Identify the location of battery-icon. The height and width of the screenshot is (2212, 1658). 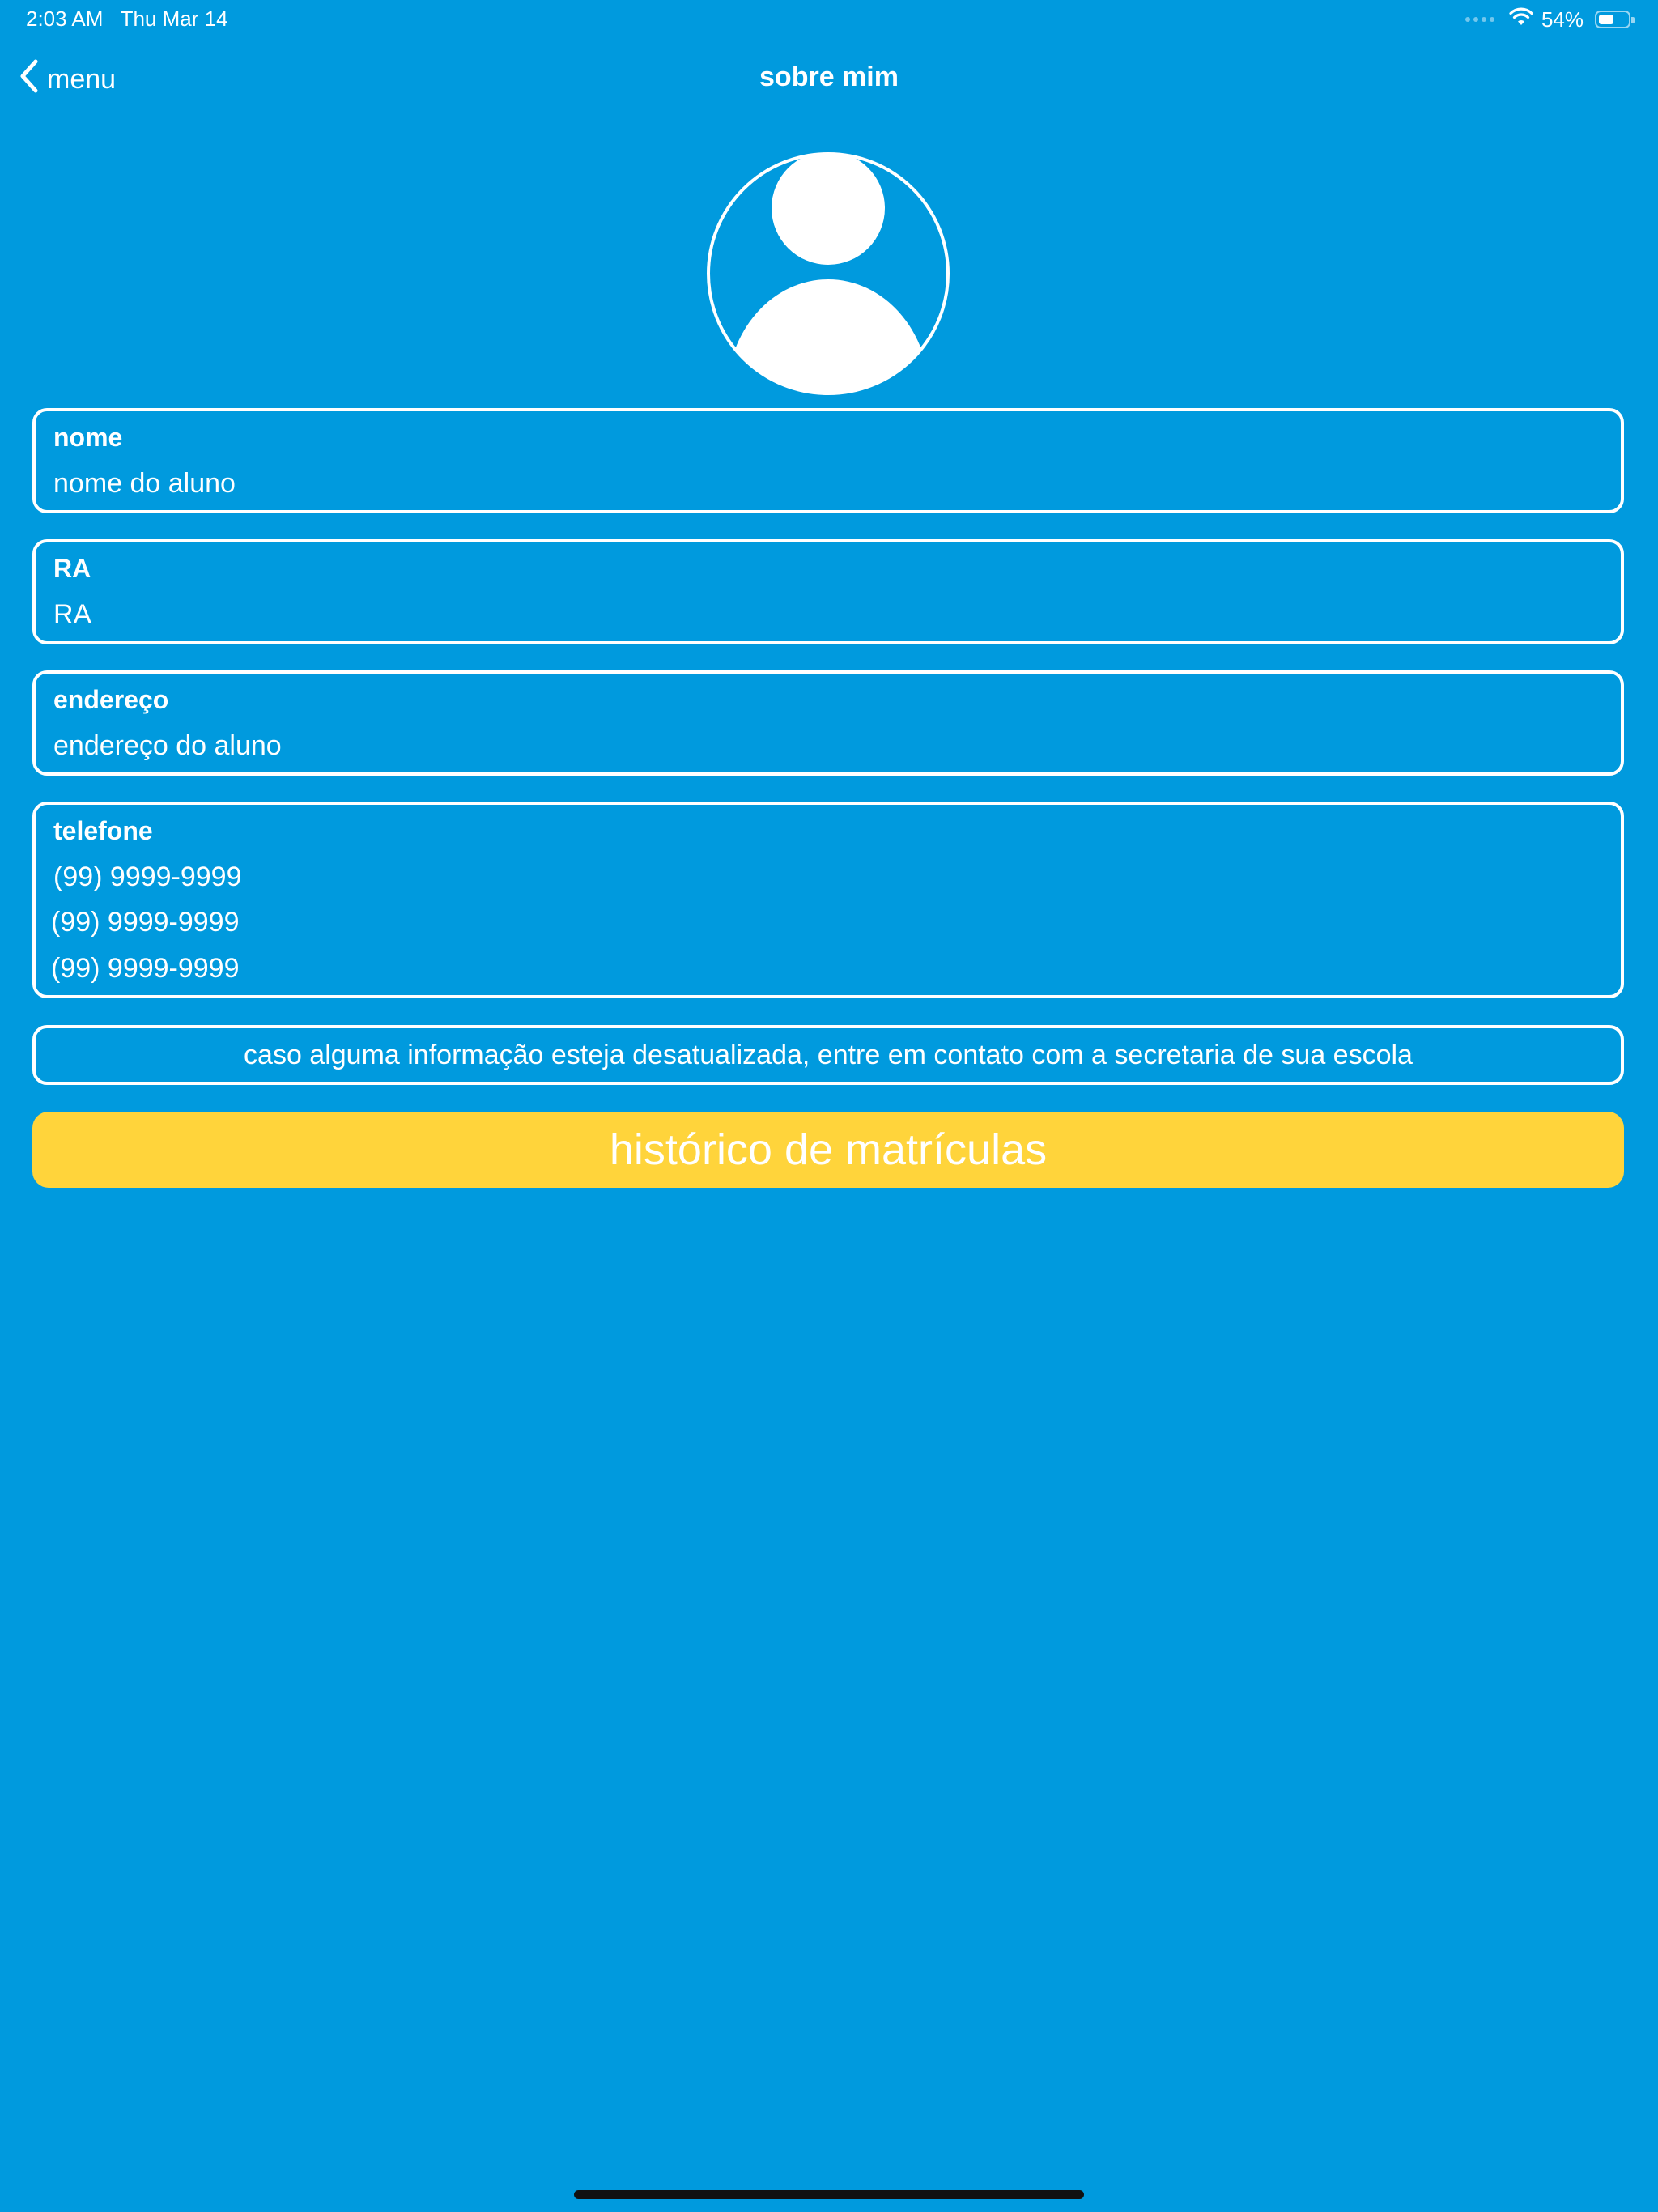
(1615, 19).